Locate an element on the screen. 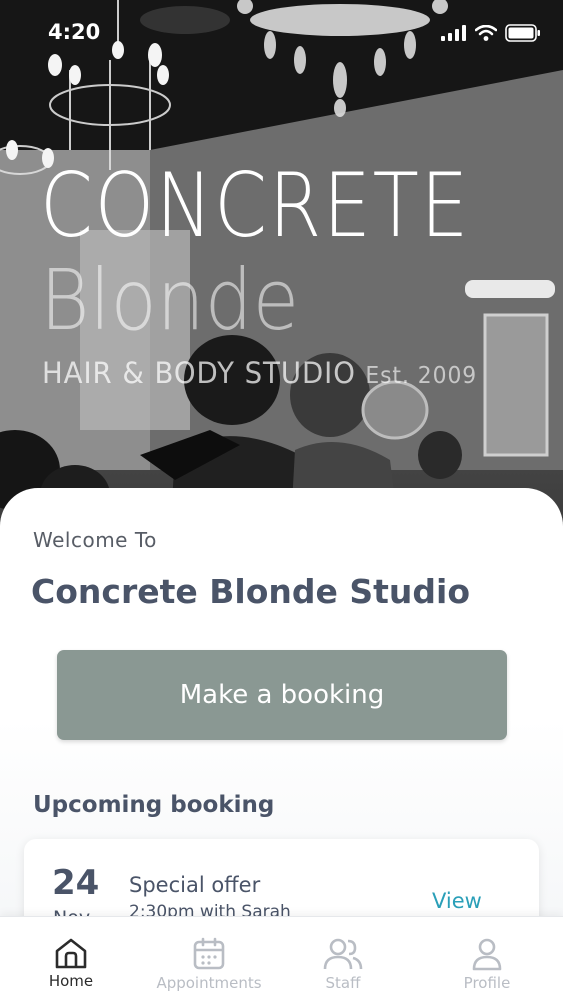 This screenshot has width=563, height=1000. studio-name: Concrete Blonde Studio is located at coordinates (251, 591).